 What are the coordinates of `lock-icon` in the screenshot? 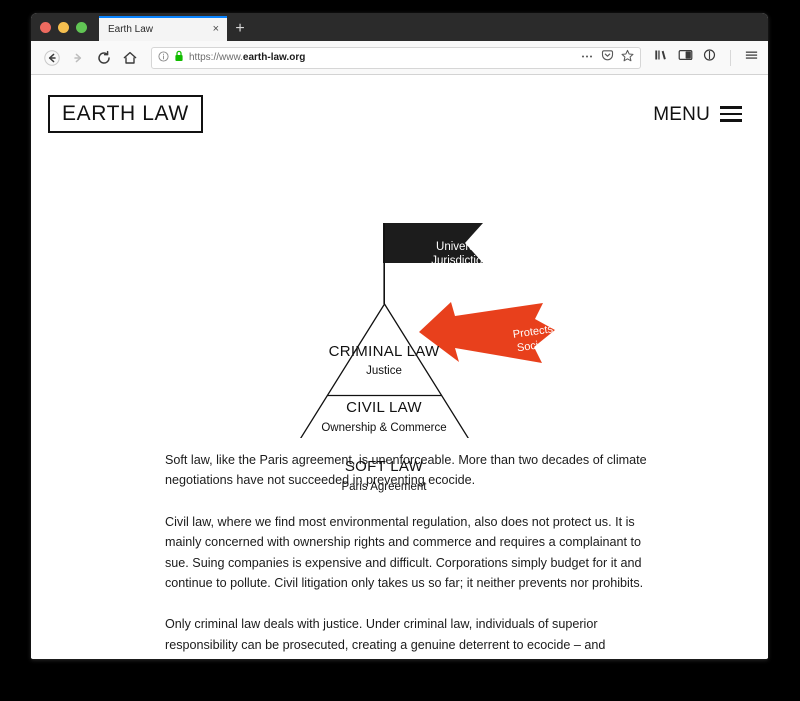 It's located at (179, 58).